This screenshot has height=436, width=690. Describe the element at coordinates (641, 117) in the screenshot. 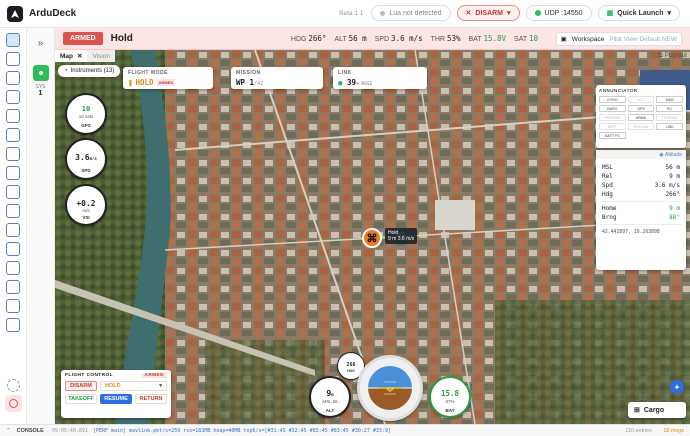

I see `annunciator-armd: ARMD` at that location.